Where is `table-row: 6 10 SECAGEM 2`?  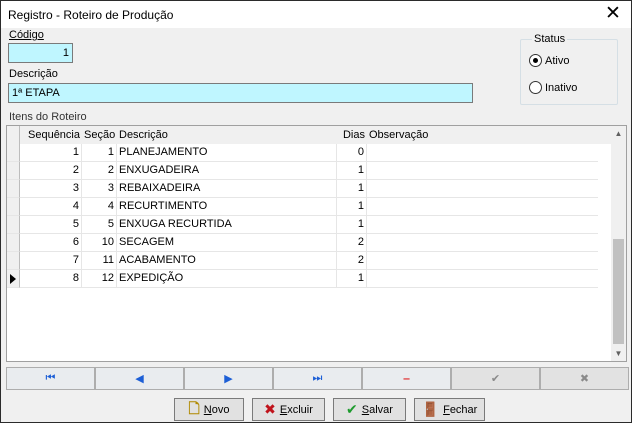
table-row: 6 10 SECAGEM 2 is located at coordinates (309, 243).